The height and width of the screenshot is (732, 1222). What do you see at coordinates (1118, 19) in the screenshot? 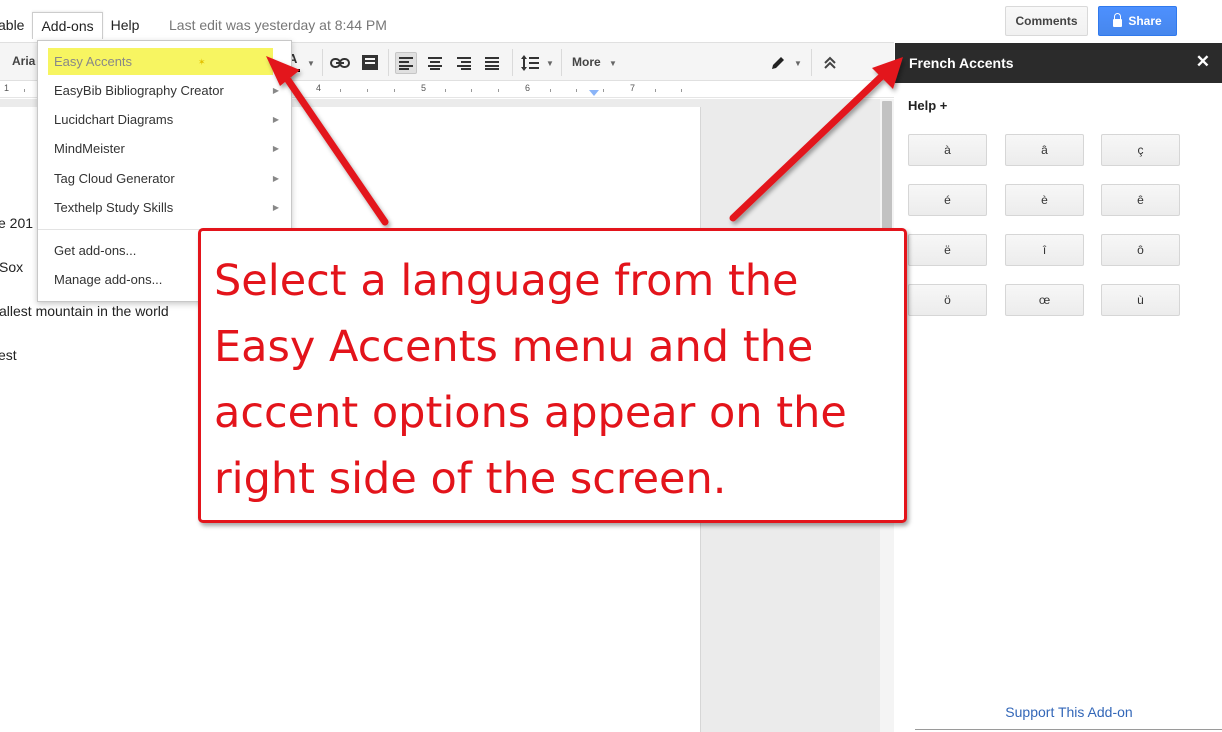
I see `lock-icon` at bounding box center [1118, 19].